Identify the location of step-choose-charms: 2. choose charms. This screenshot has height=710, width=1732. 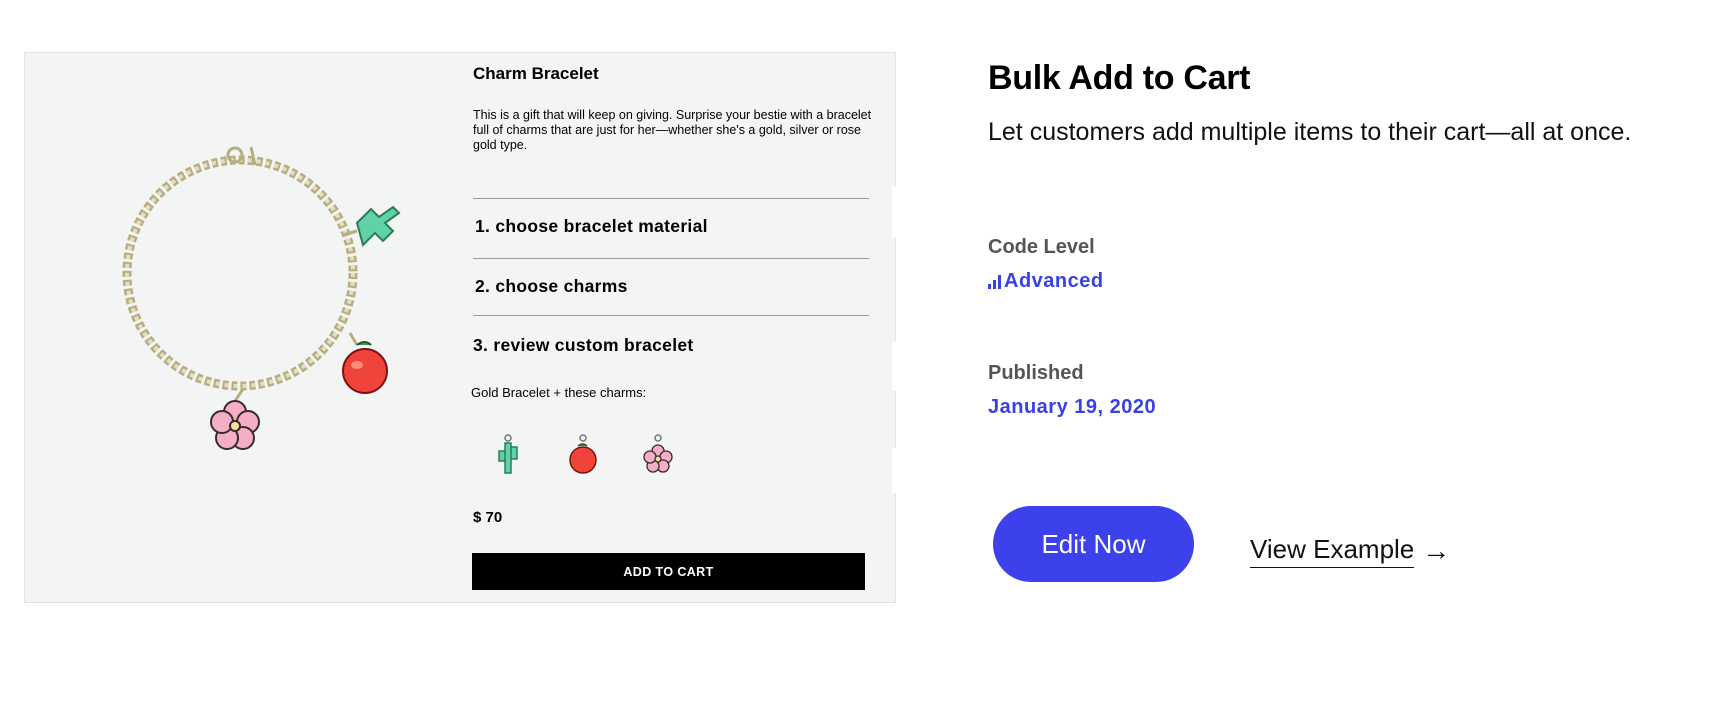
(671, 277).